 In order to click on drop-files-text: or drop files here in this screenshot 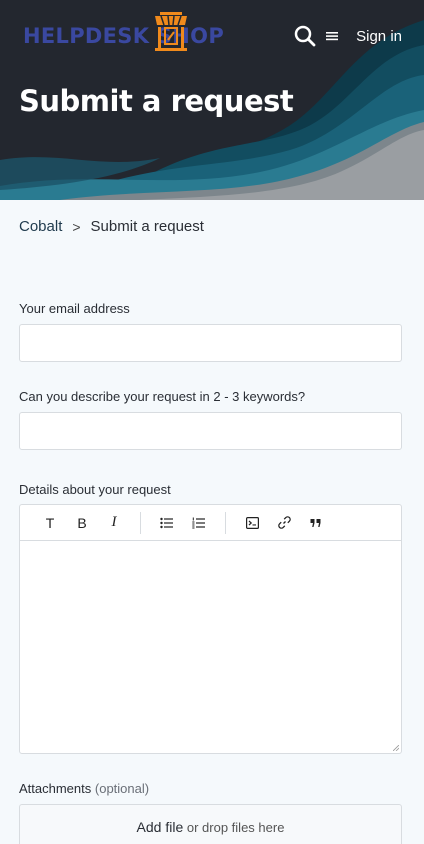, I will do `click(235, 827)`.